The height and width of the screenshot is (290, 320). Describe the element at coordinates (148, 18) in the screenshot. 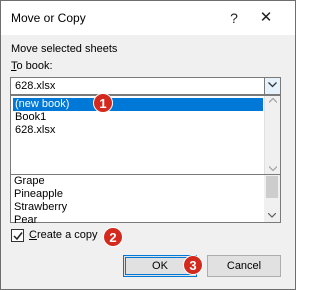

I see `title-bar: Move or Copy ? ✕` at that location.